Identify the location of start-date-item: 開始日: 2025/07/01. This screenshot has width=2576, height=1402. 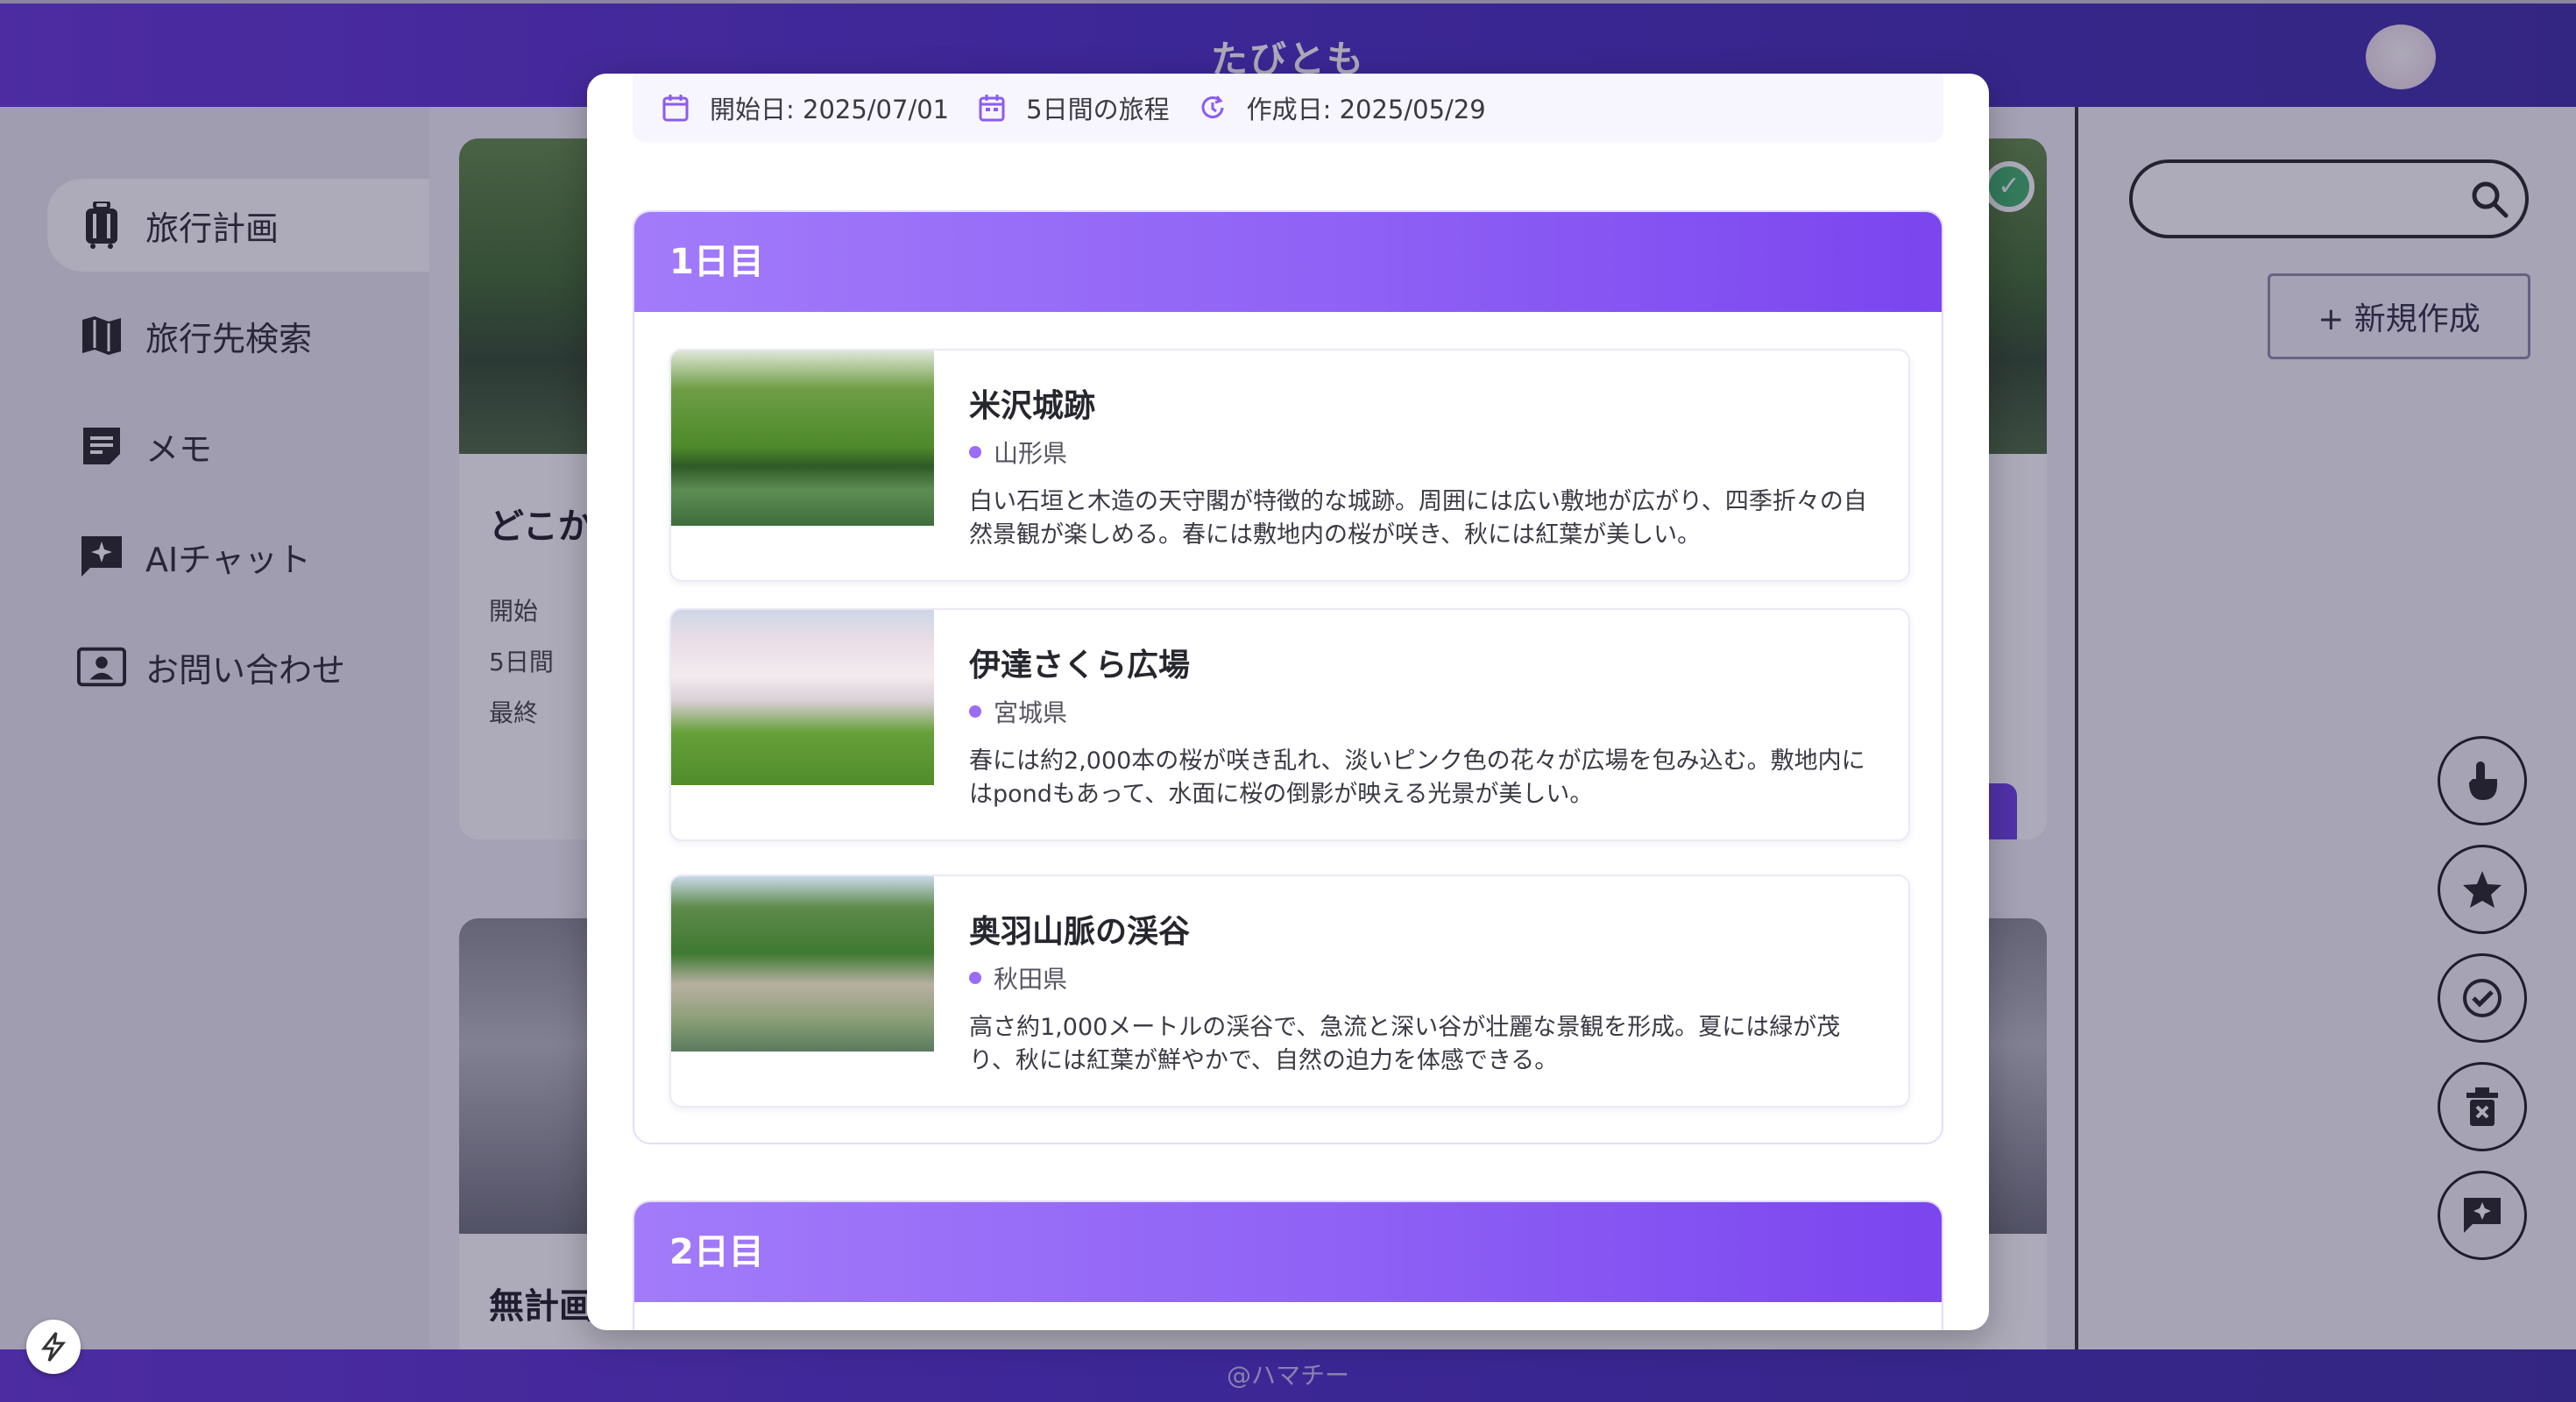
(805, 107).